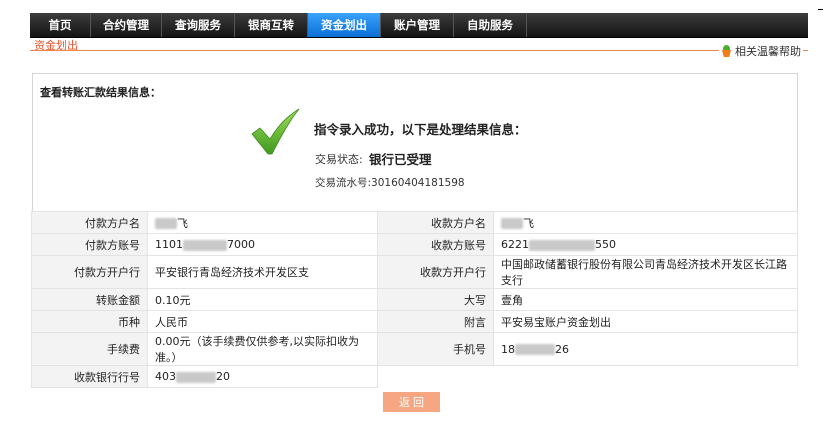  I want to click on payer-name-label: 付款方户名, so click(89, 222).